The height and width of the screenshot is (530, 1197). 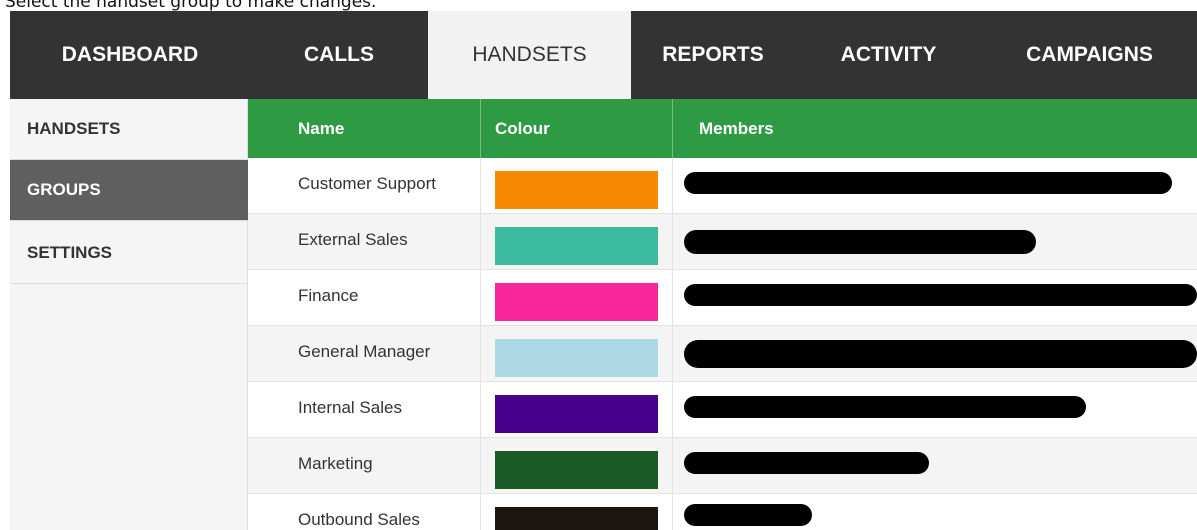 What do you see at coordinates (339, 55) in the screenshot?
I see `tab-calls: CALLS` at bounding box center [339, 55].